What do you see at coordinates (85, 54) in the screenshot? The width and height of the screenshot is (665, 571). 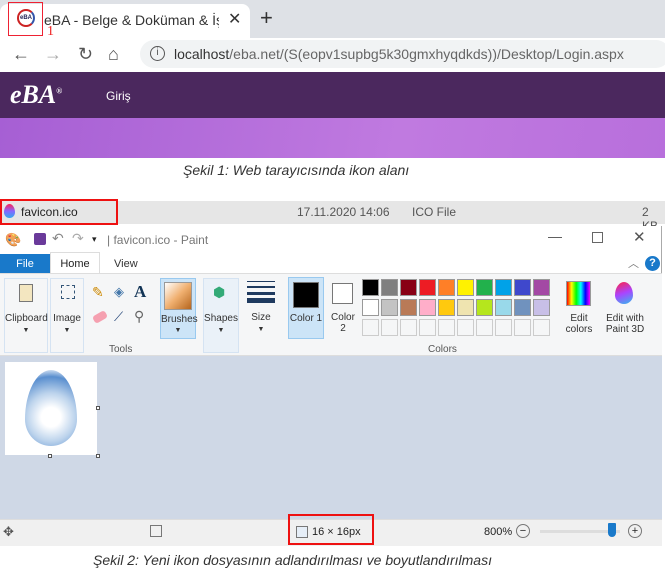 I see `reload-icon: ↻` at bounding box center [85, 54].